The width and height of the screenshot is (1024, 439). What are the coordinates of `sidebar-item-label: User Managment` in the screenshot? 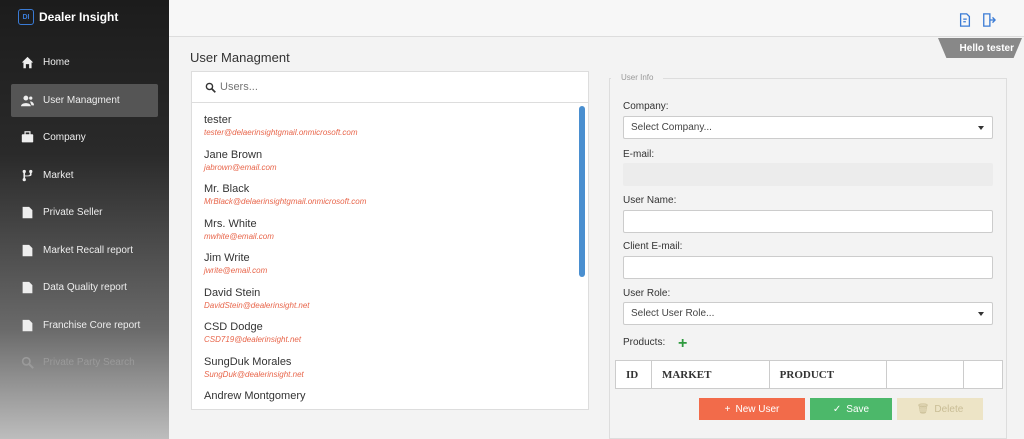 It's located at (81, 100).